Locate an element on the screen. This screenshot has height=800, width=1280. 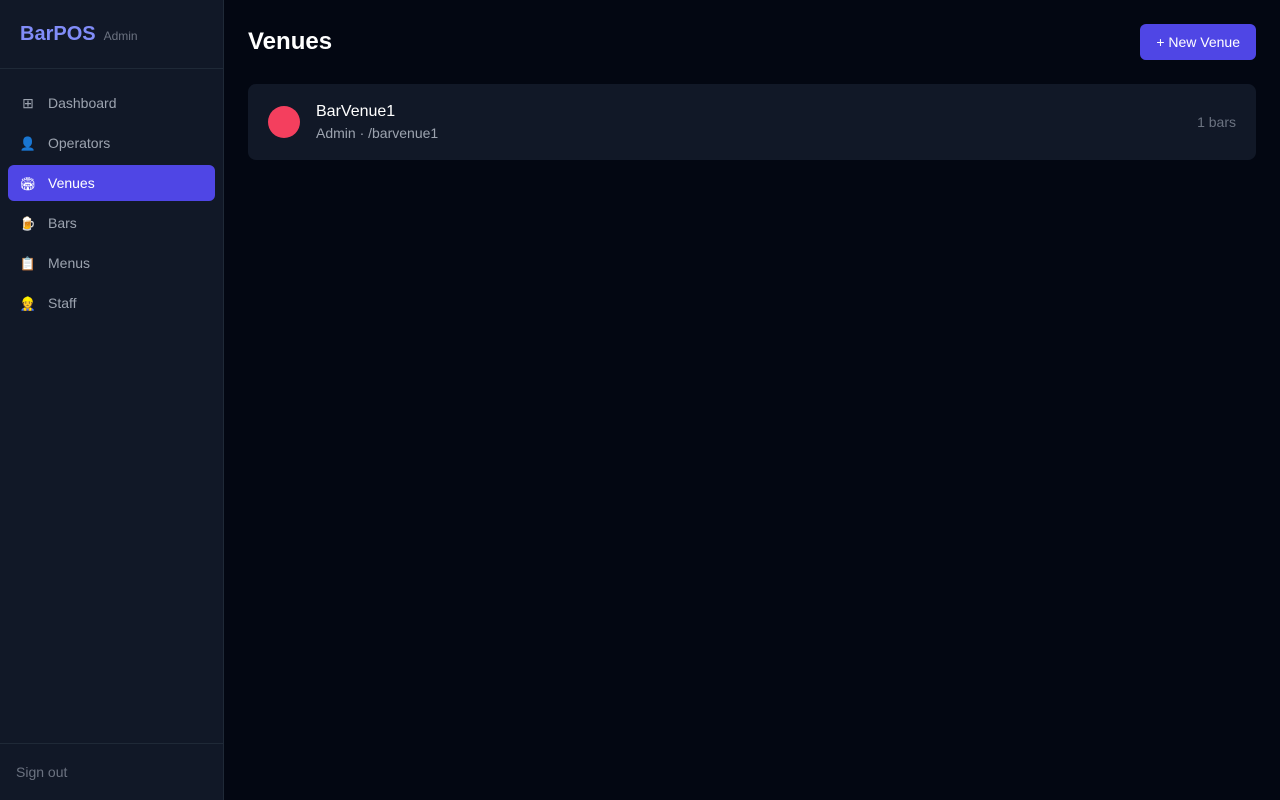
venue-list: BarVenue1 Admin · /barvenue1 1 bars is located at coordinates (752, 122).